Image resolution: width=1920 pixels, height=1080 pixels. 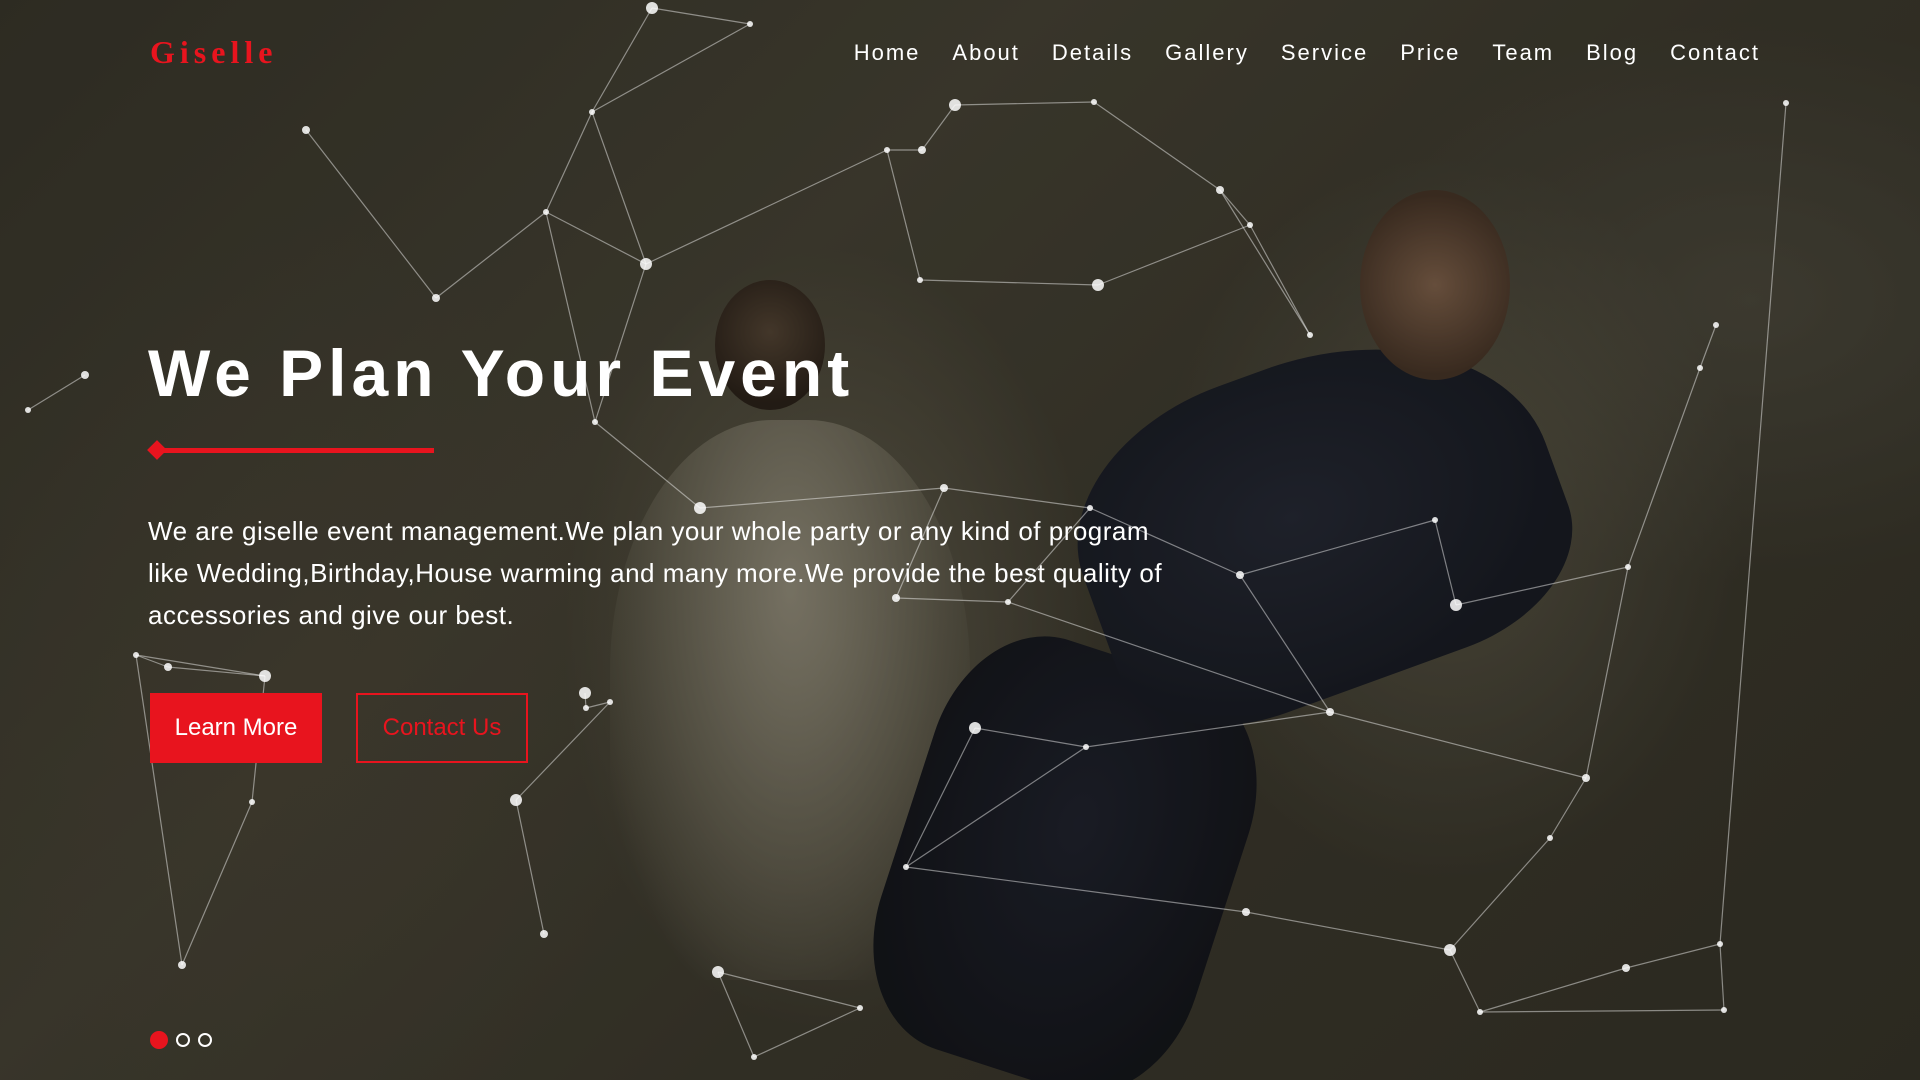 What do you see at coordinates (236, 728) in the screenshot?
I see `learn-more-button: Learn More` at bounding box center [236, 728].